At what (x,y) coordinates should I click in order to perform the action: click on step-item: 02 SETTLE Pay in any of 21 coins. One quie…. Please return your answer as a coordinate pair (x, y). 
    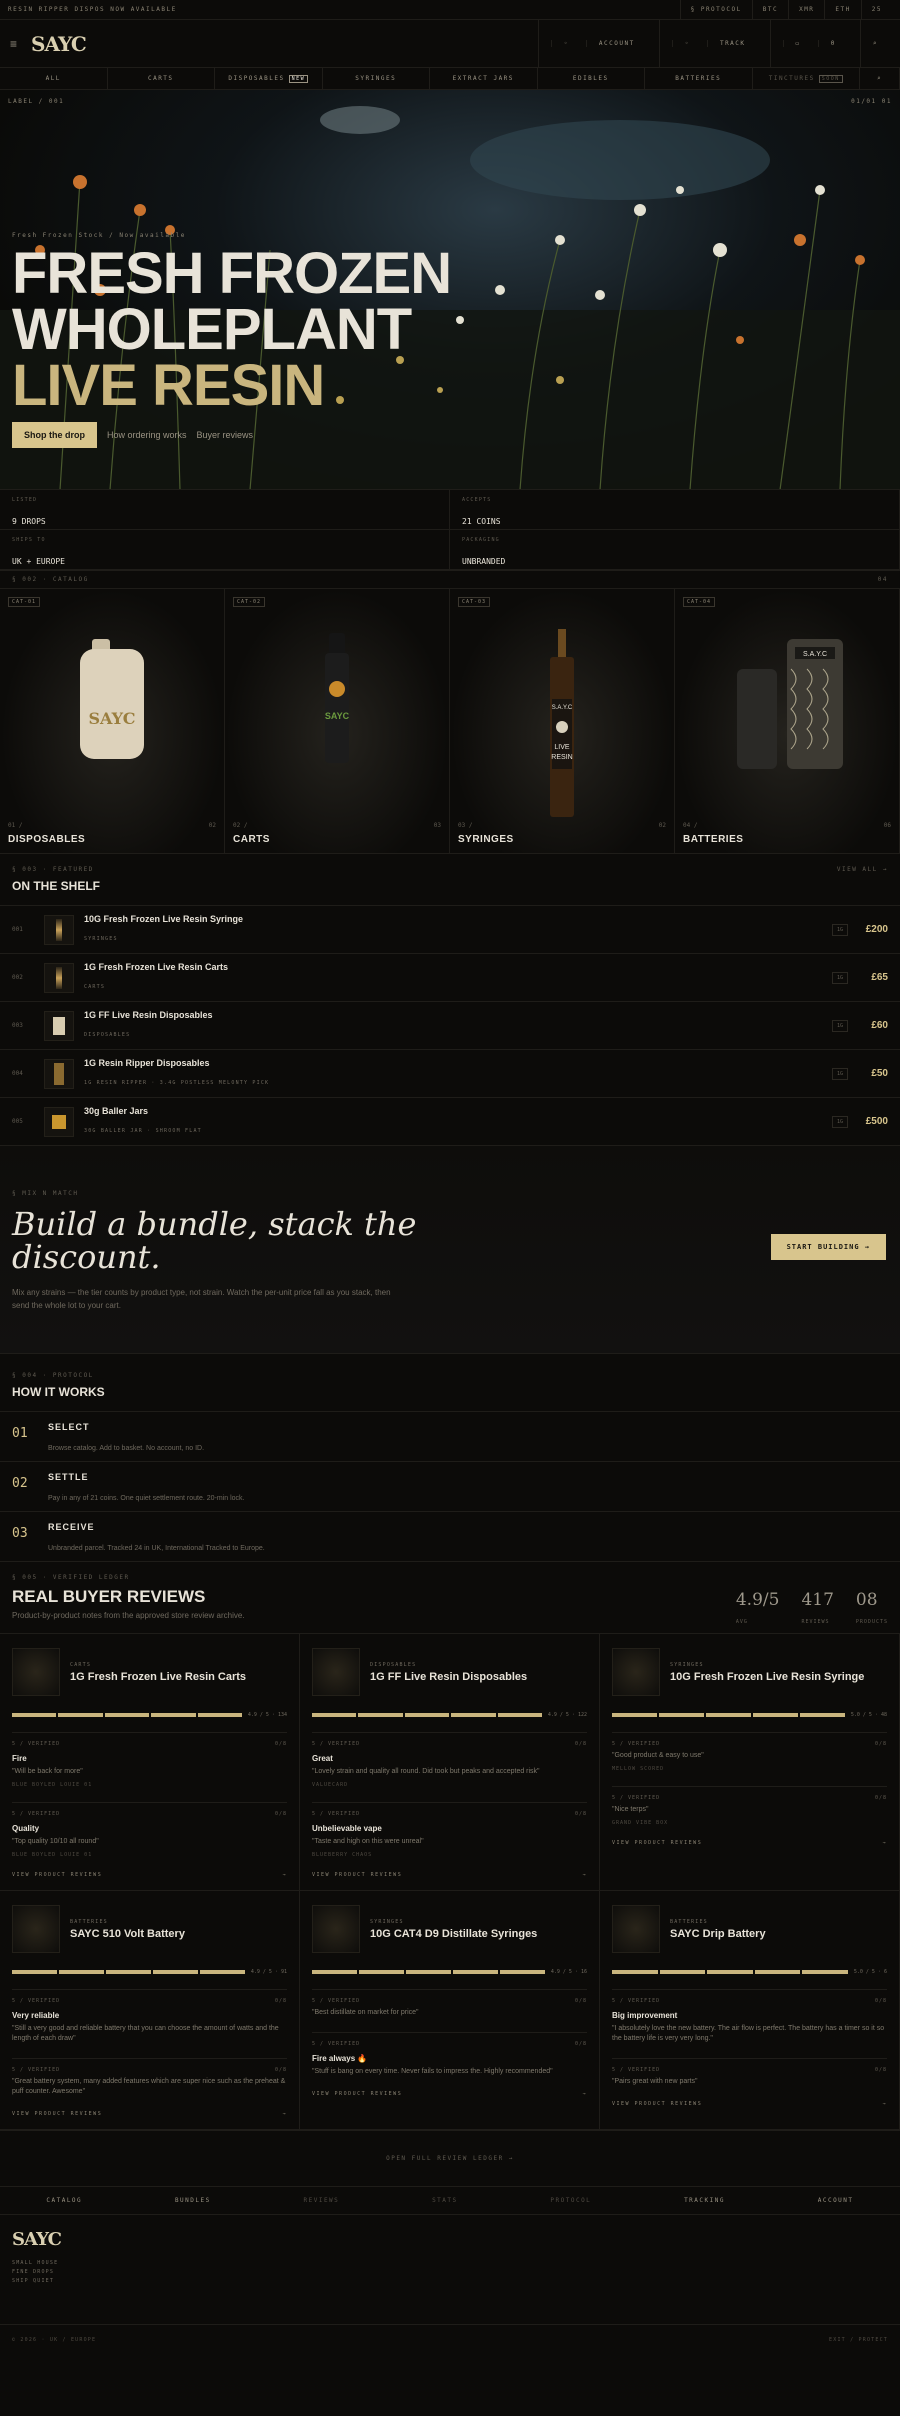
    Looking at the image, I should click on (450, 1487).